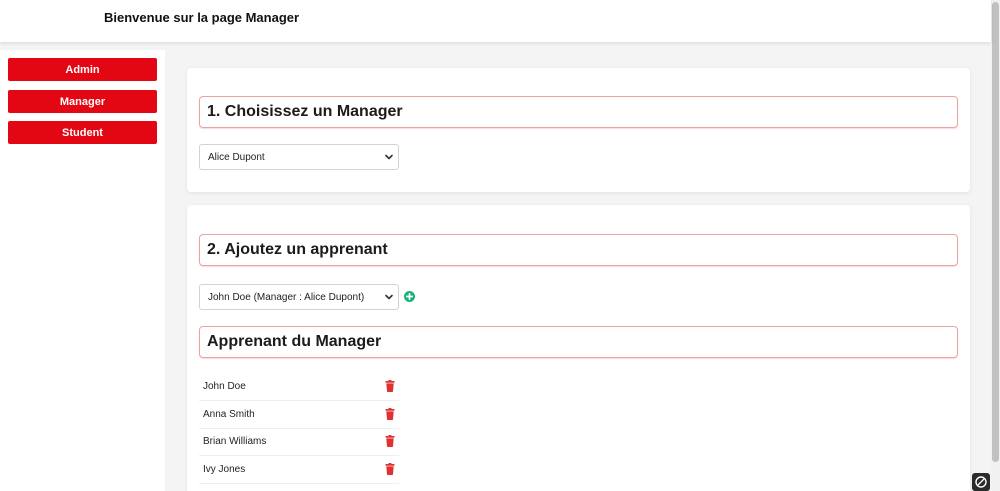 Image resolution: width=1000 pixels, height=491 pixels. What do you see at coordinates (224, 386) in the screenshot?
I see `learner-name: John Doe` at bounding box center [224, 386].